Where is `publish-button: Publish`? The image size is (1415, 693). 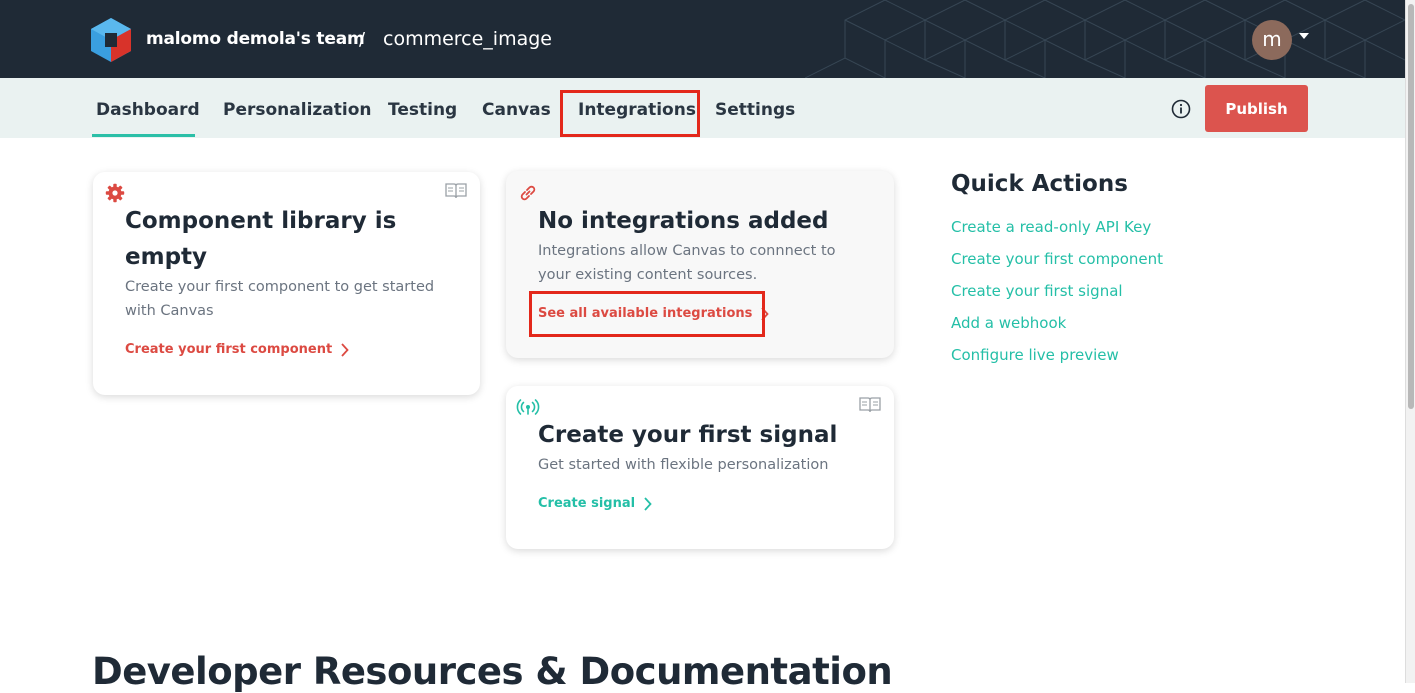
publish-button: Publish is located at coordinates (1256, 108).